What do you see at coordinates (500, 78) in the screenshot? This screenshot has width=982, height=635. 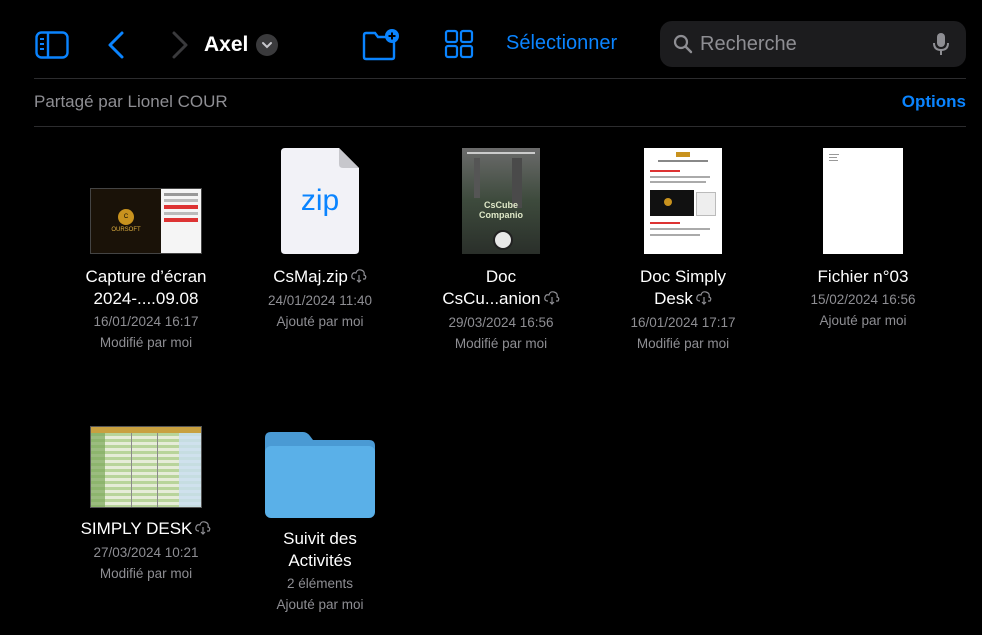 I see `toolbar-divider` at bounding box center [500, 78].